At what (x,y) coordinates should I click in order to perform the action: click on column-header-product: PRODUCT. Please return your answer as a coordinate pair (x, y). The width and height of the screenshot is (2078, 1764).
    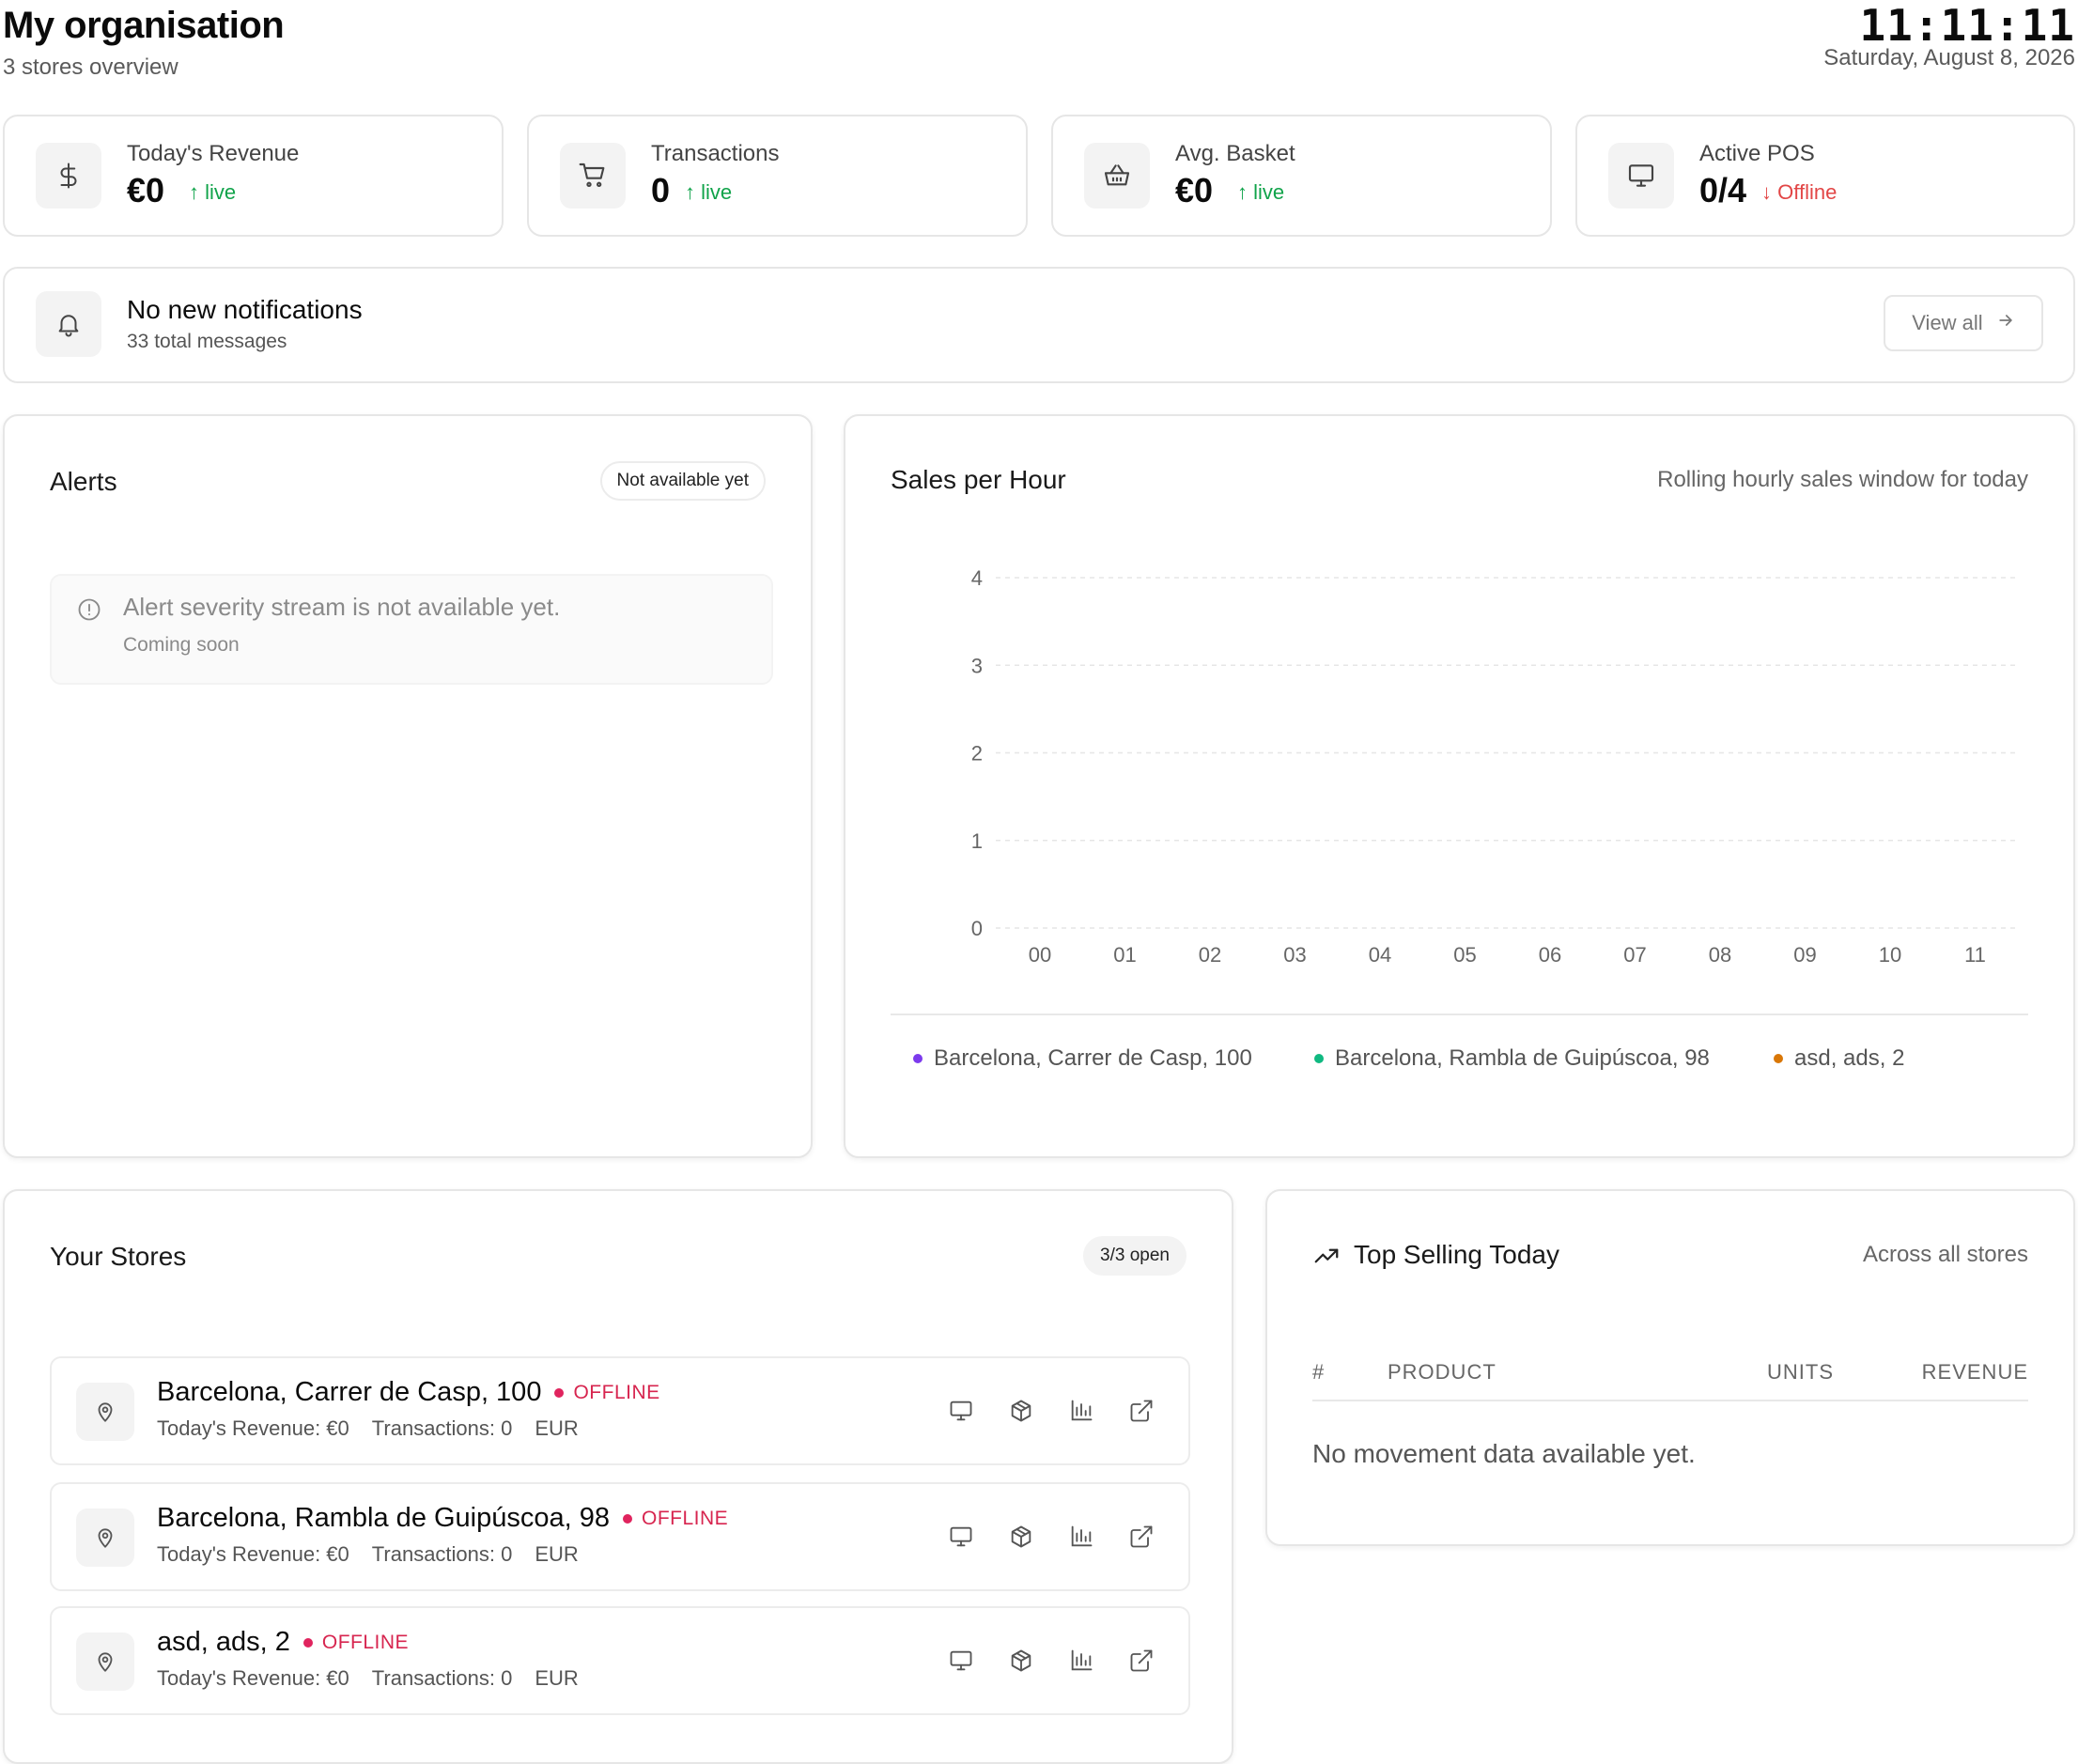
    Looking at the image, I should click on (1442, 1372).